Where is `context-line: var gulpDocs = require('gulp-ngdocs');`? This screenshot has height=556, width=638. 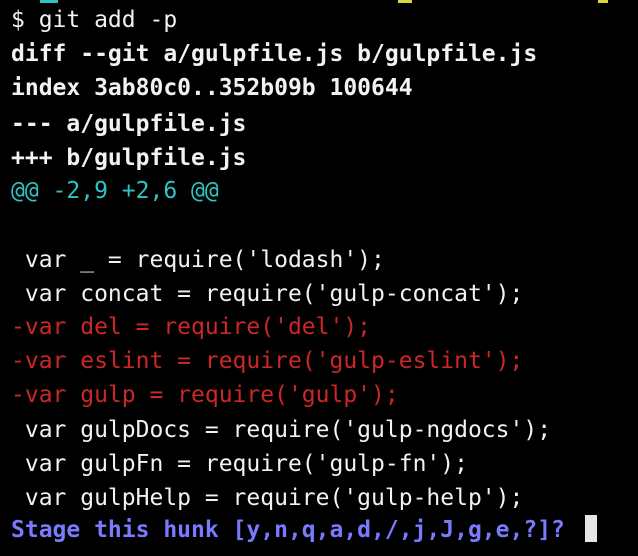
context-line: var gulpDocs = require('gulp-ngdocs'); is located at coordinates (281, 430).